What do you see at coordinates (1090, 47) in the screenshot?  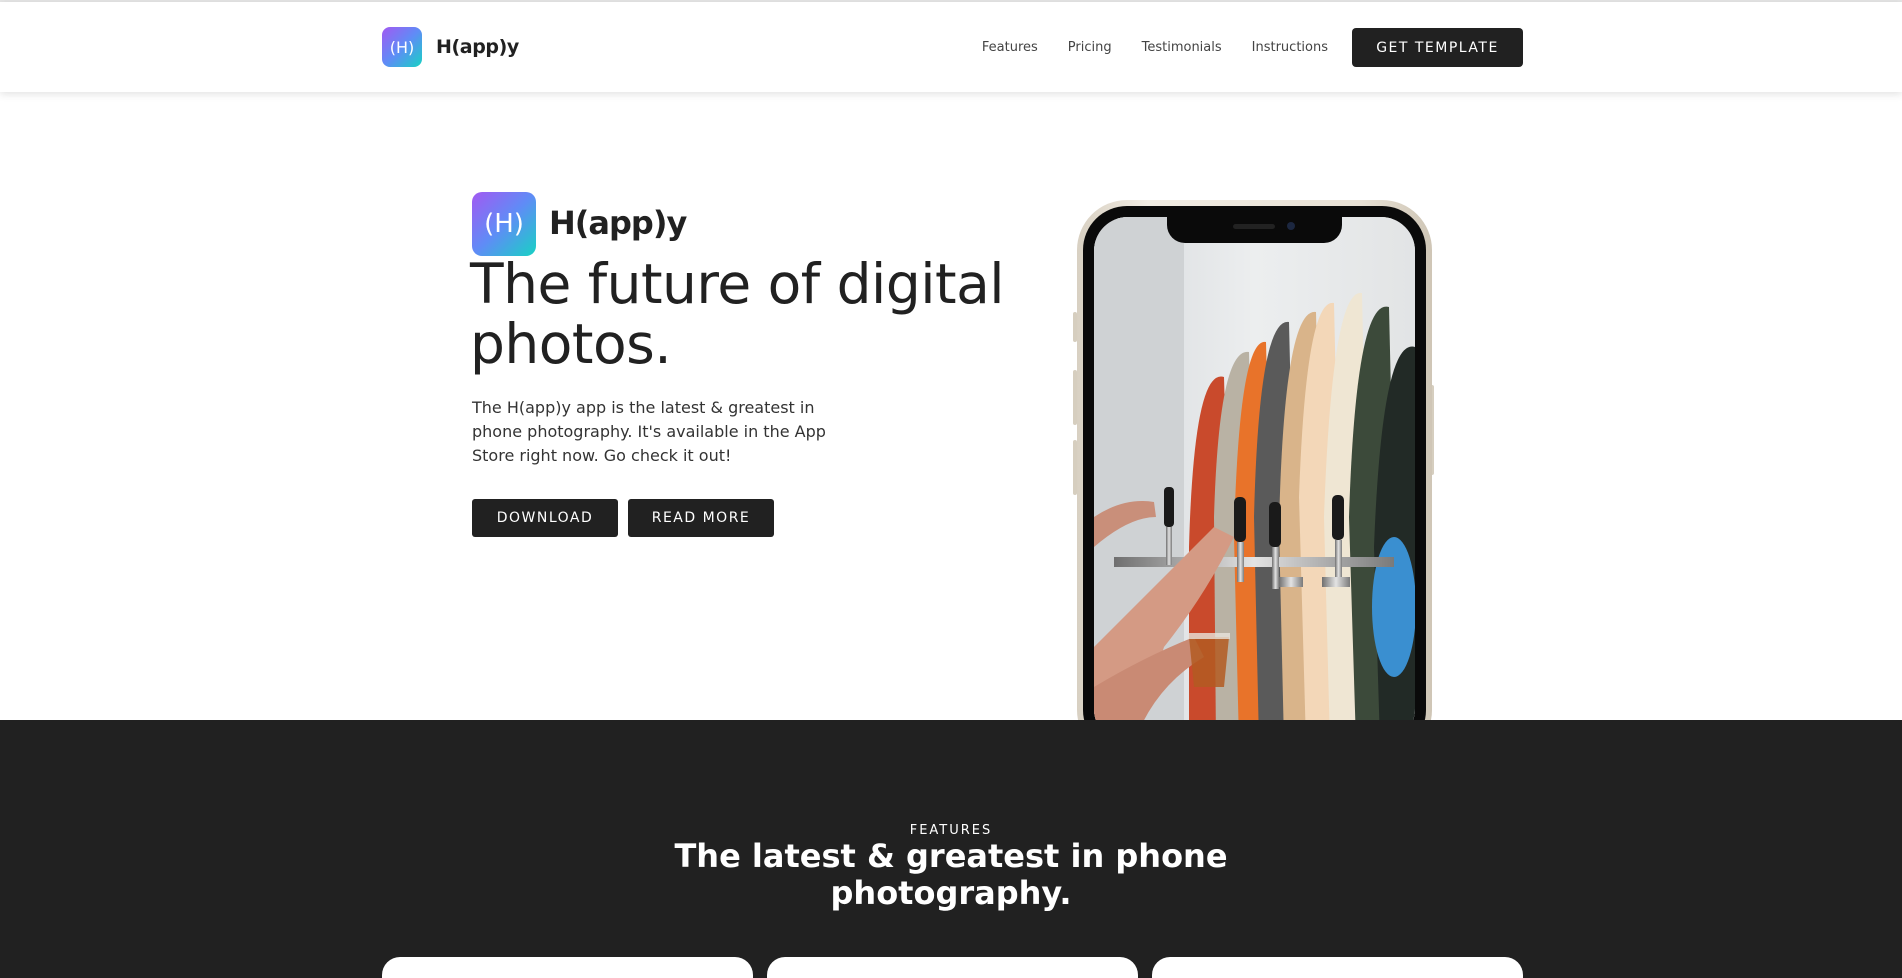 I see `nav-link-pricing: Pricing` at bounding box center [1090, 47].